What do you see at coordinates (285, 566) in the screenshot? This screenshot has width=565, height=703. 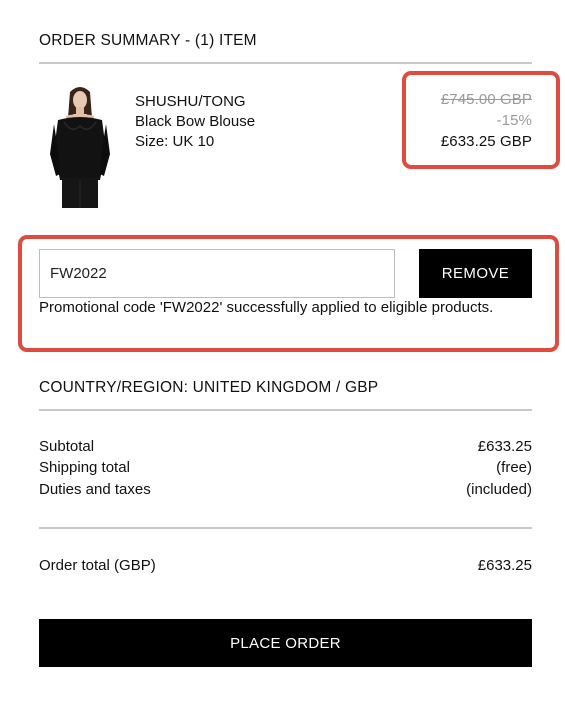 I see `order-total-row: Order total (GBP) £633.25` at bounding box center [285, 566].